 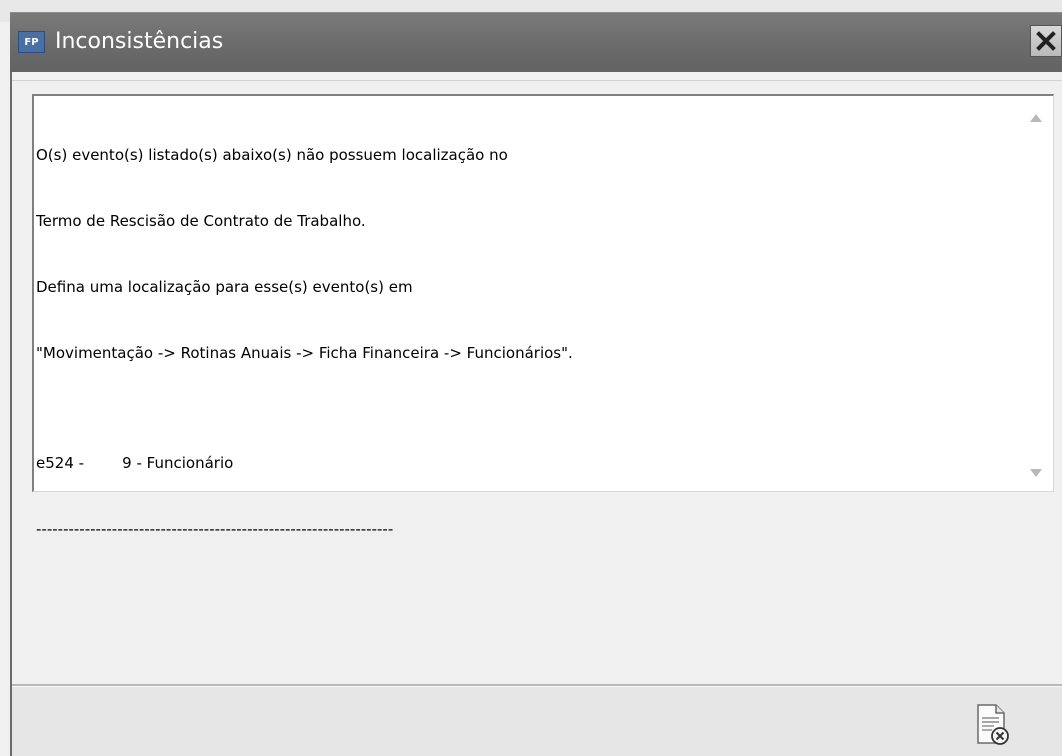 I want to click on divider, so click(x=537, y=80).